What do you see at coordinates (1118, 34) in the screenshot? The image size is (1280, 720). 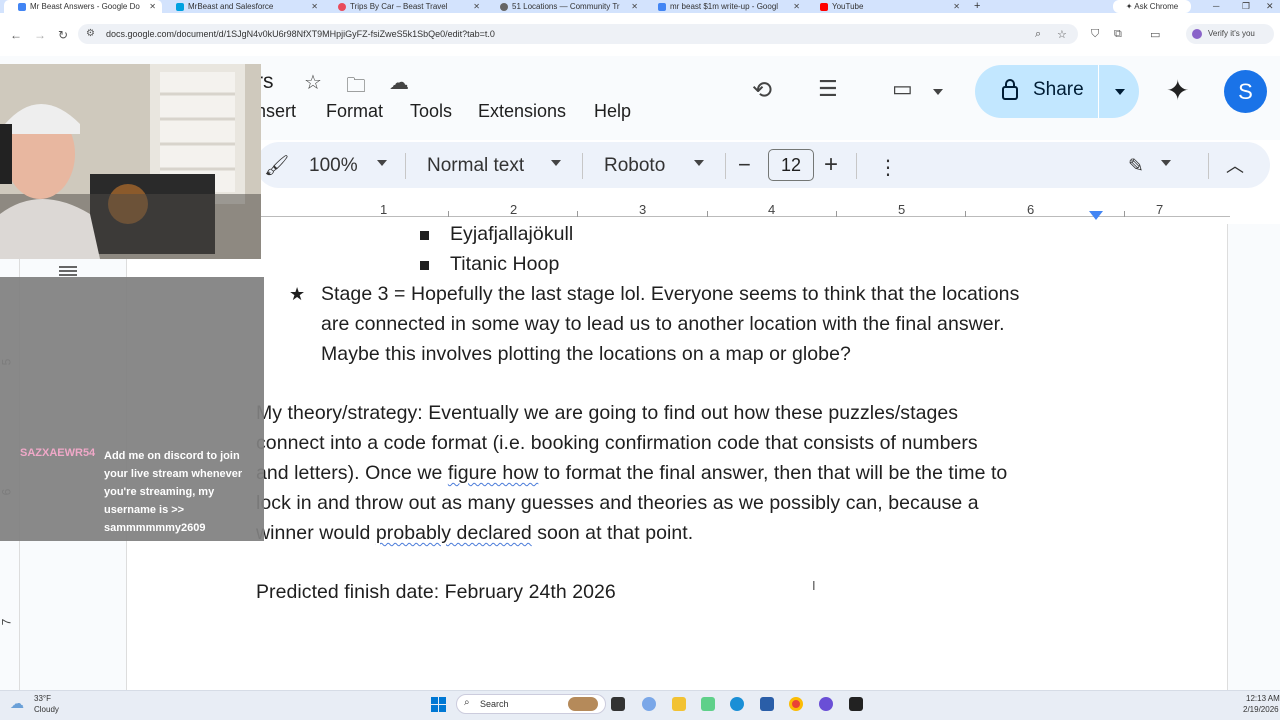 I see `extensions-puzzle-icon: ⧉` at bounding box center [1118, 34].